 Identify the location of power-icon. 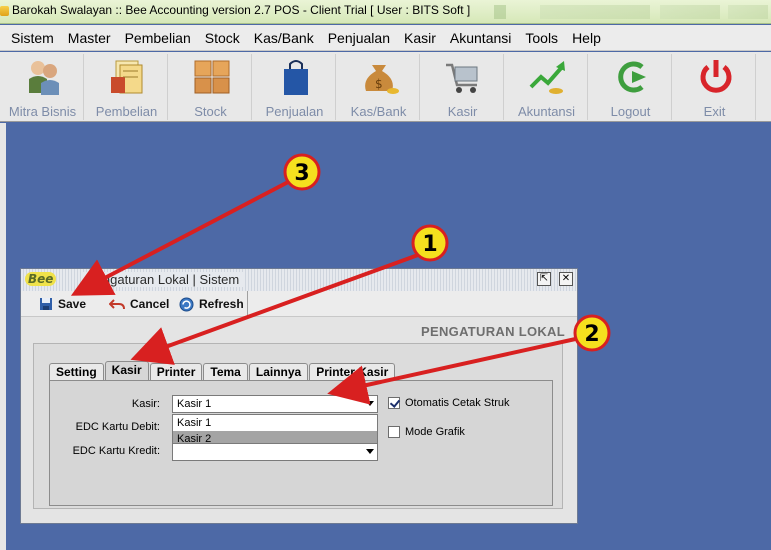
(716, 76).